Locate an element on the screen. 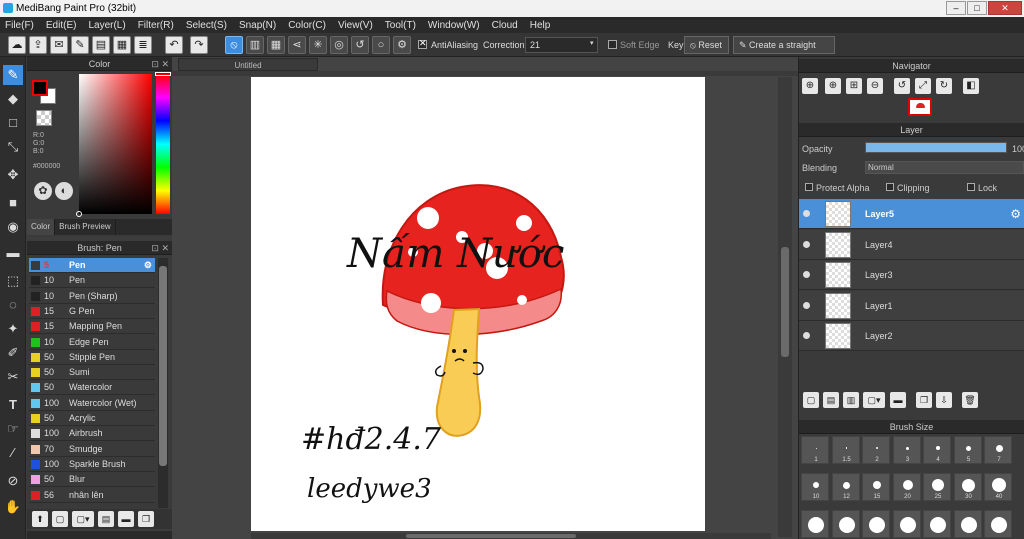  select-pen-tool-icon: ✐ is located at coordinates (13, 353).